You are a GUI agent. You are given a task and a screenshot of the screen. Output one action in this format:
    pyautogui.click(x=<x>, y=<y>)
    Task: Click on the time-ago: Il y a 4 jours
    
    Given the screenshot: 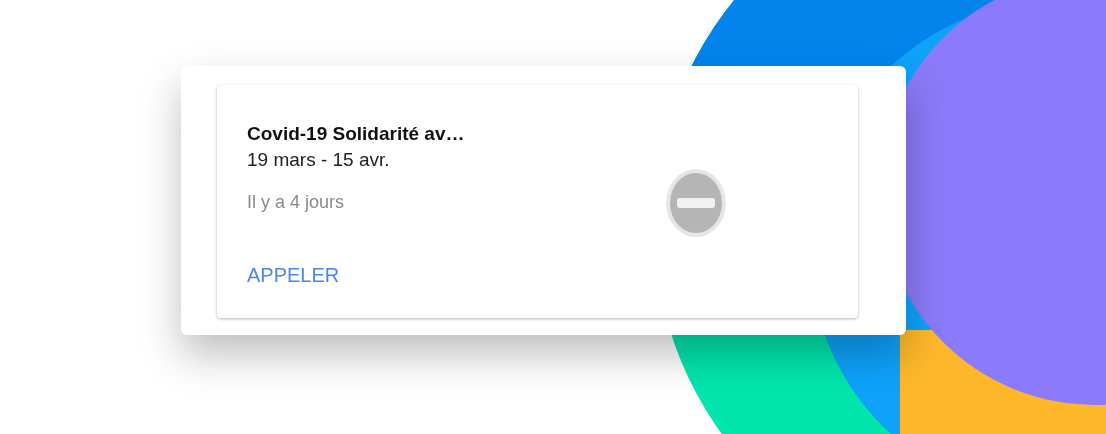 What is the action you would take?
    pyautogui.click(x=296, y=202)
    